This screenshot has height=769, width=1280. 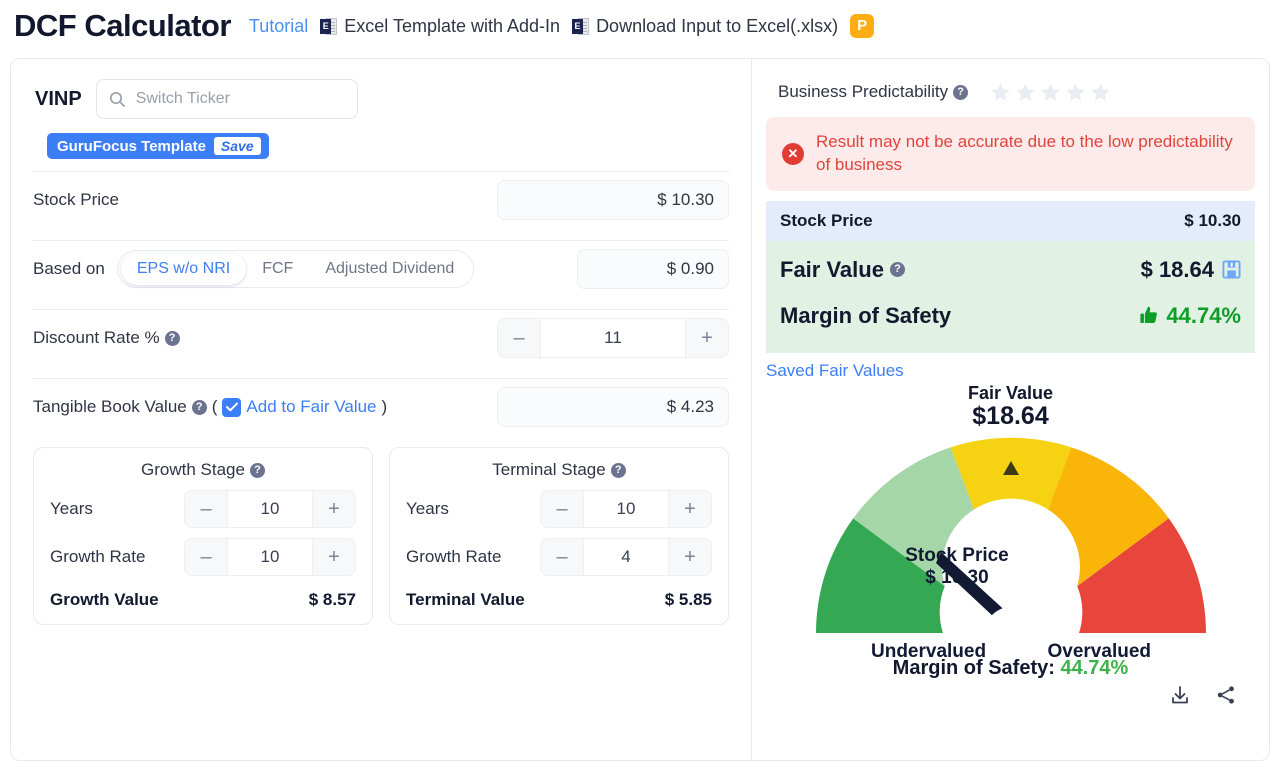 What do you see at coordinates (578, 26) in the screenshot?
I see `excel-icon-2-letter: E` at bounding box center [578, 26].